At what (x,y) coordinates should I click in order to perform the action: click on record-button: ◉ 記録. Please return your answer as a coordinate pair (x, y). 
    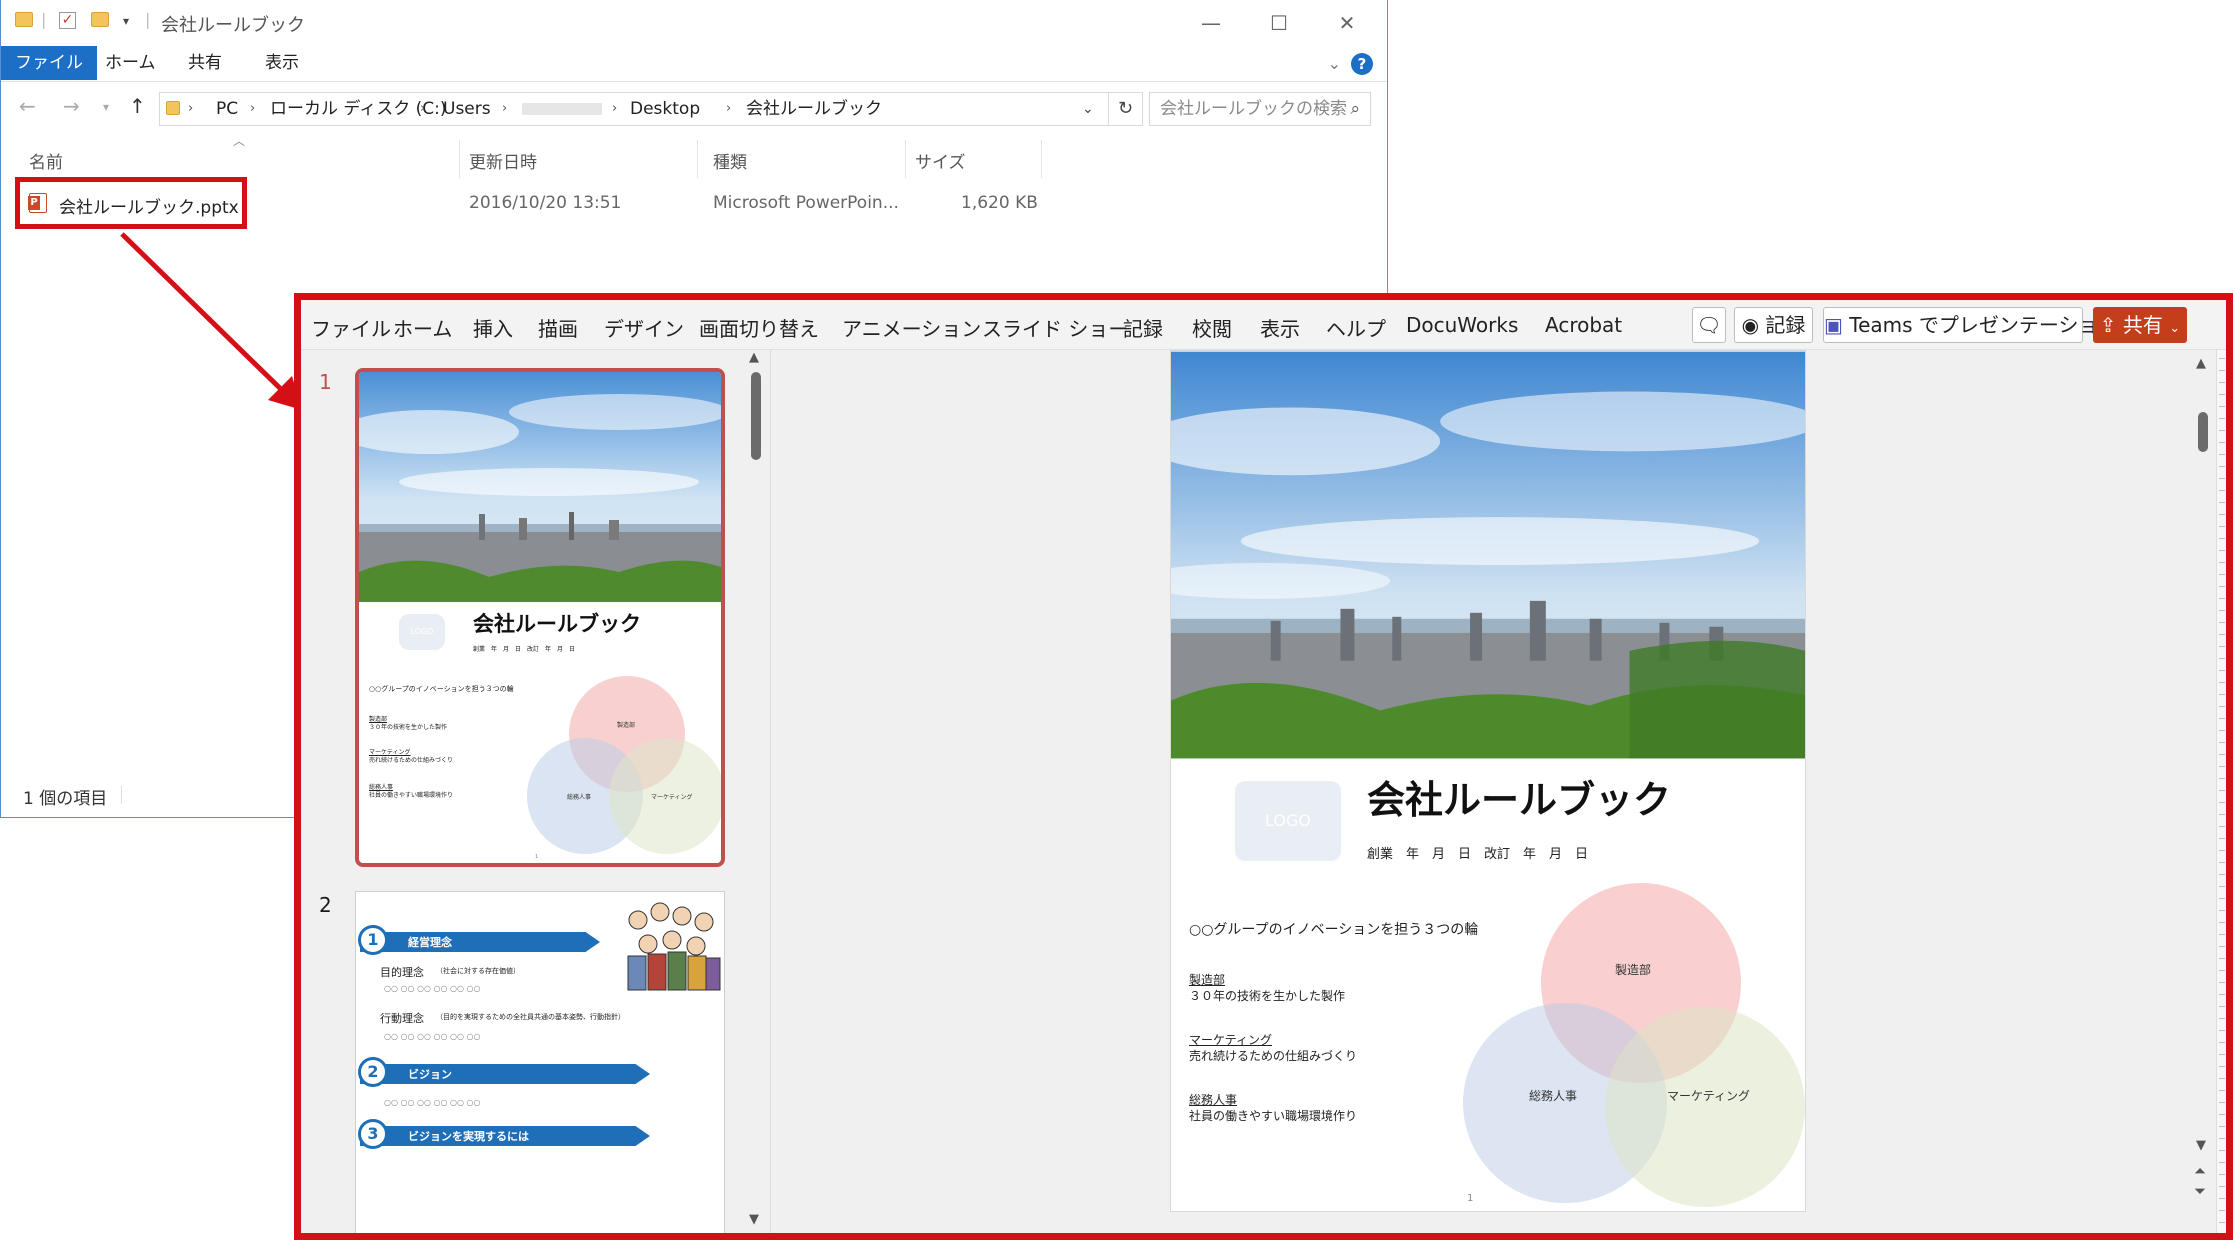
    Looking at the image, I should click on (1773, 325).